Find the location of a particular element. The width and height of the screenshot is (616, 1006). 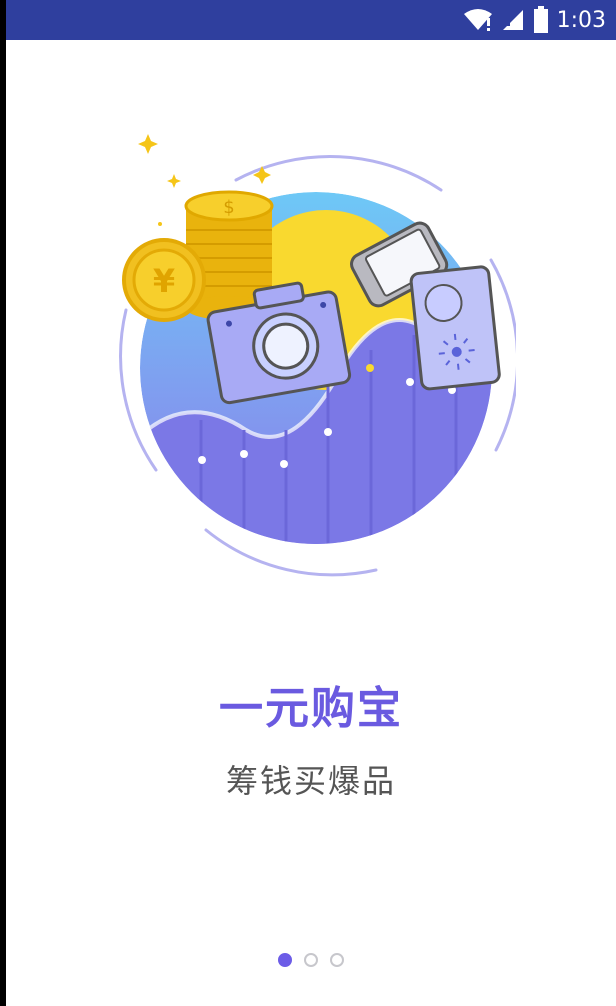

status-time: 1:03 is located at coordinates (581, 20).